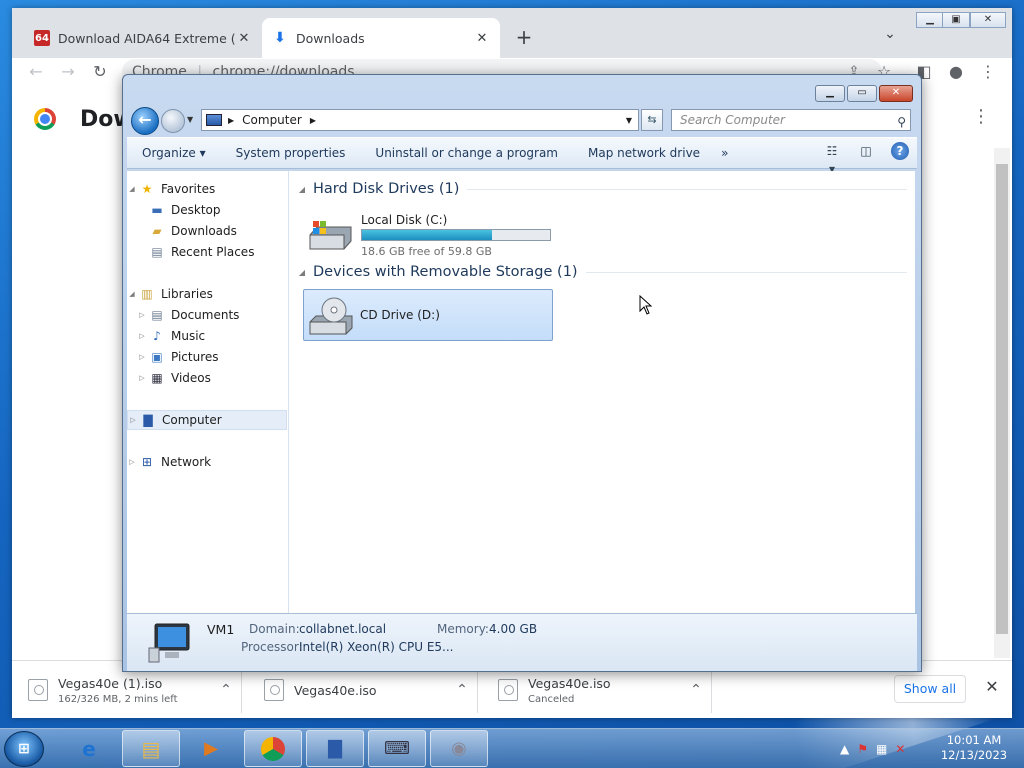 The width and height of the screenshot is (1024, 768). I want to click on change-view-icon: ☷ ▾, so click(832, 159).